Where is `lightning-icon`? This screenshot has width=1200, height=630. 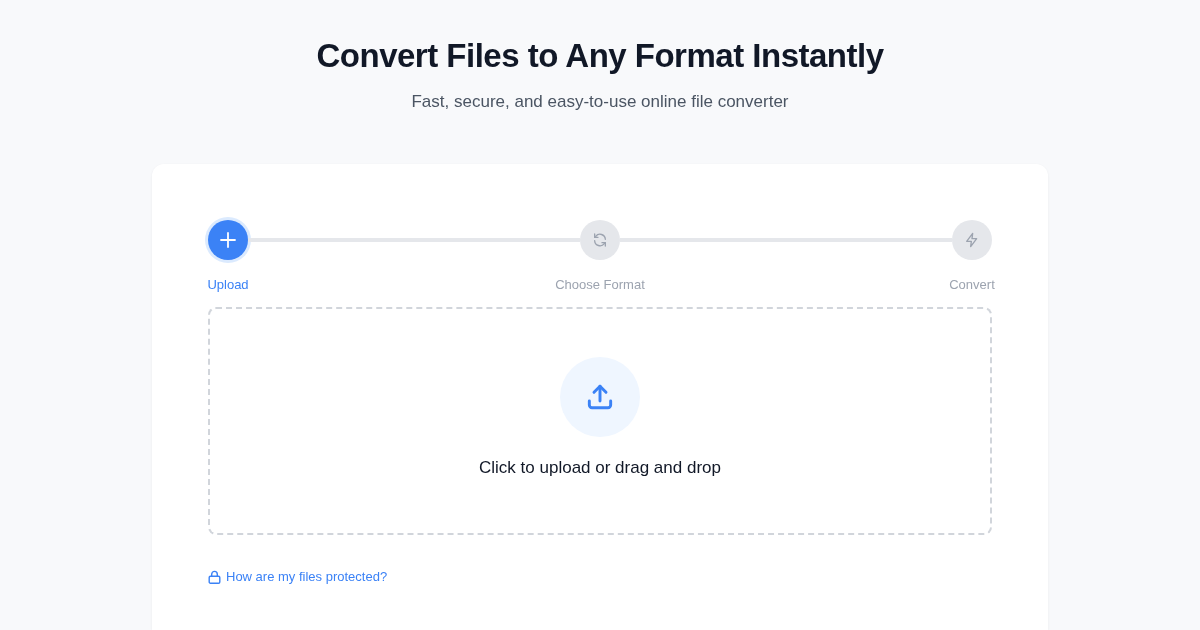
lightning-icon is located at coordinates (972, 240).